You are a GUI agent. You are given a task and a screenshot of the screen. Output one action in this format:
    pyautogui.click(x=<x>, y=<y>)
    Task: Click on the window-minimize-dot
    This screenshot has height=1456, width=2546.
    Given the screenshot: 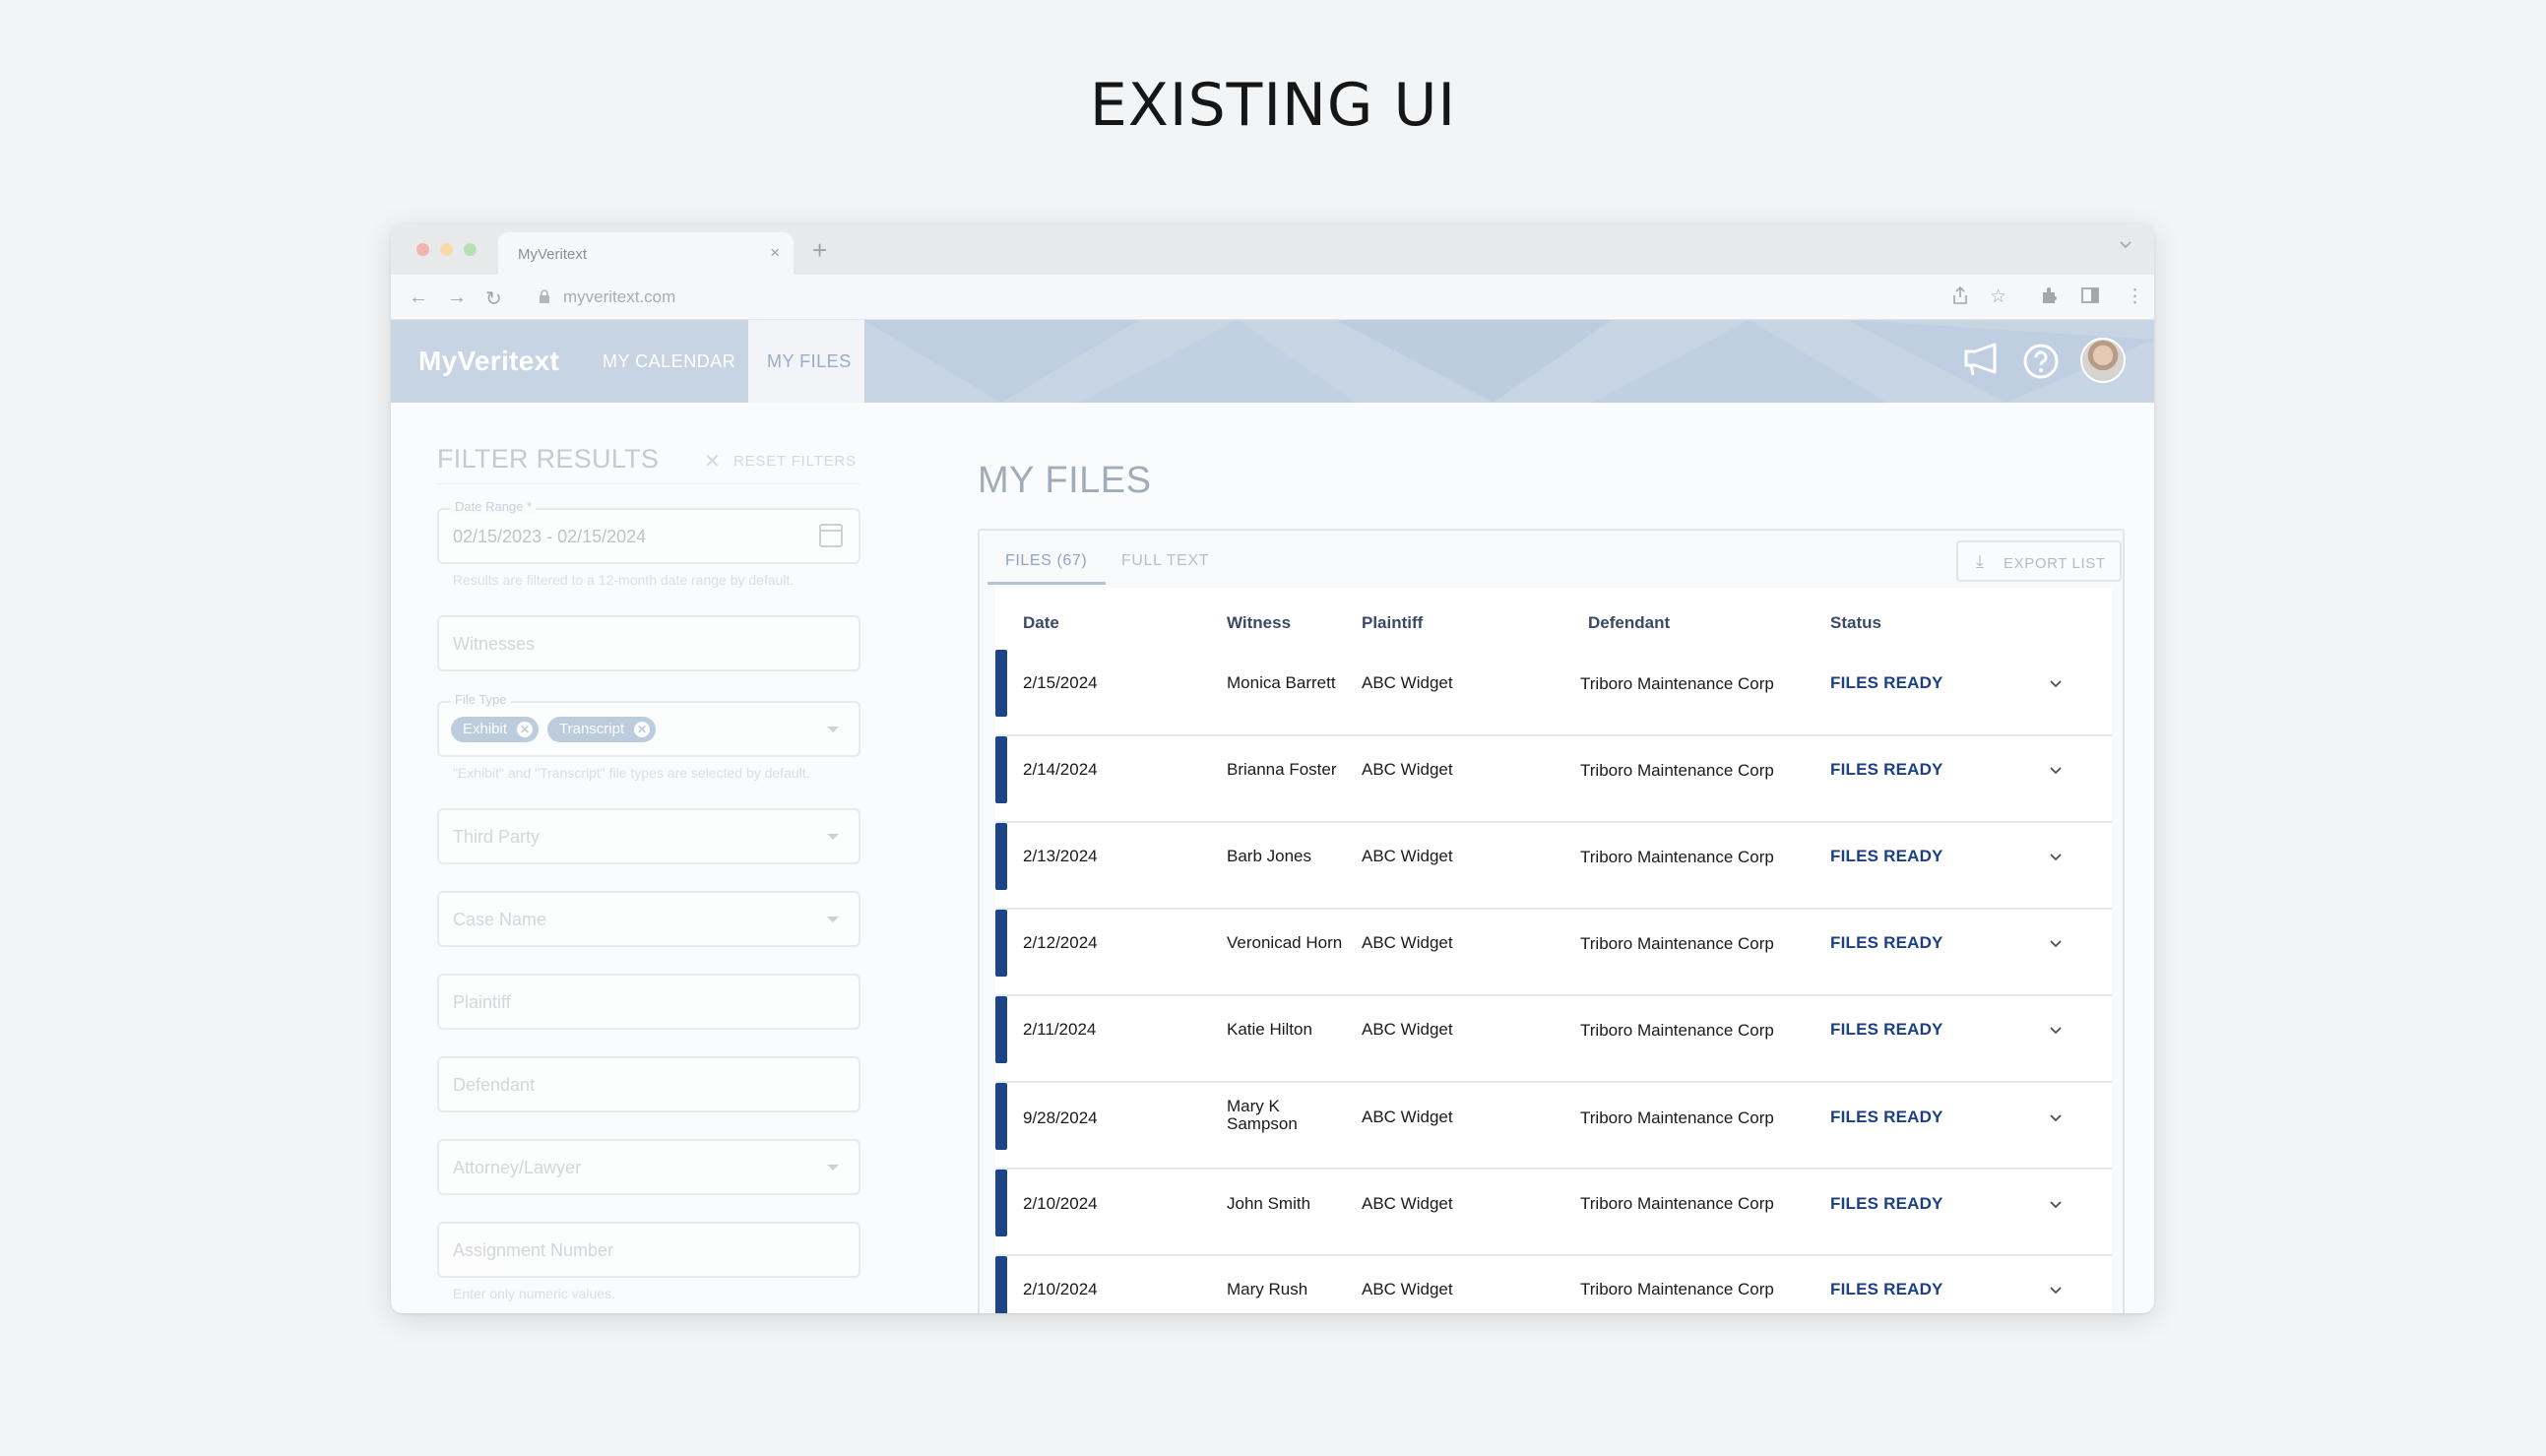 What is the action you would take?
    pyautogui.click(x=447, y=249)
    